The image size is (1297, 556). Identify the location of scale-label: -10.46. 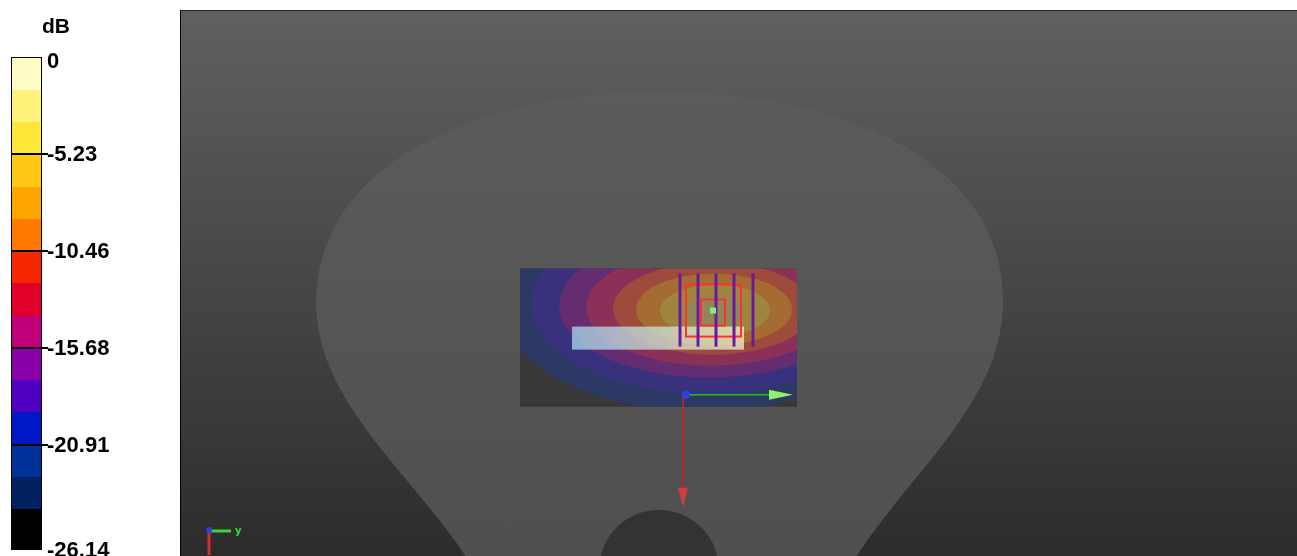
(78, 250).